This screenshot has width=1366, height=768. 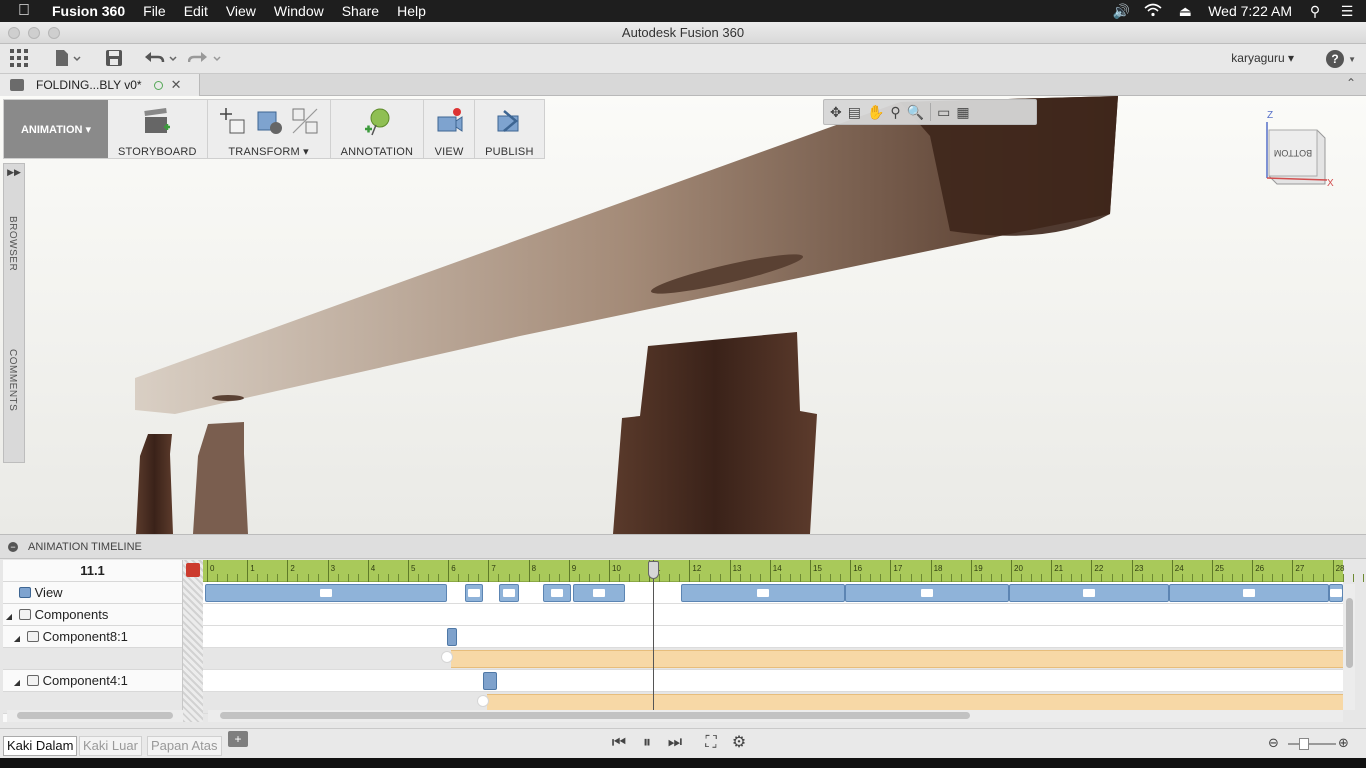 I want to click on publish-group: PUBLISH, so click(x=509, y=129).